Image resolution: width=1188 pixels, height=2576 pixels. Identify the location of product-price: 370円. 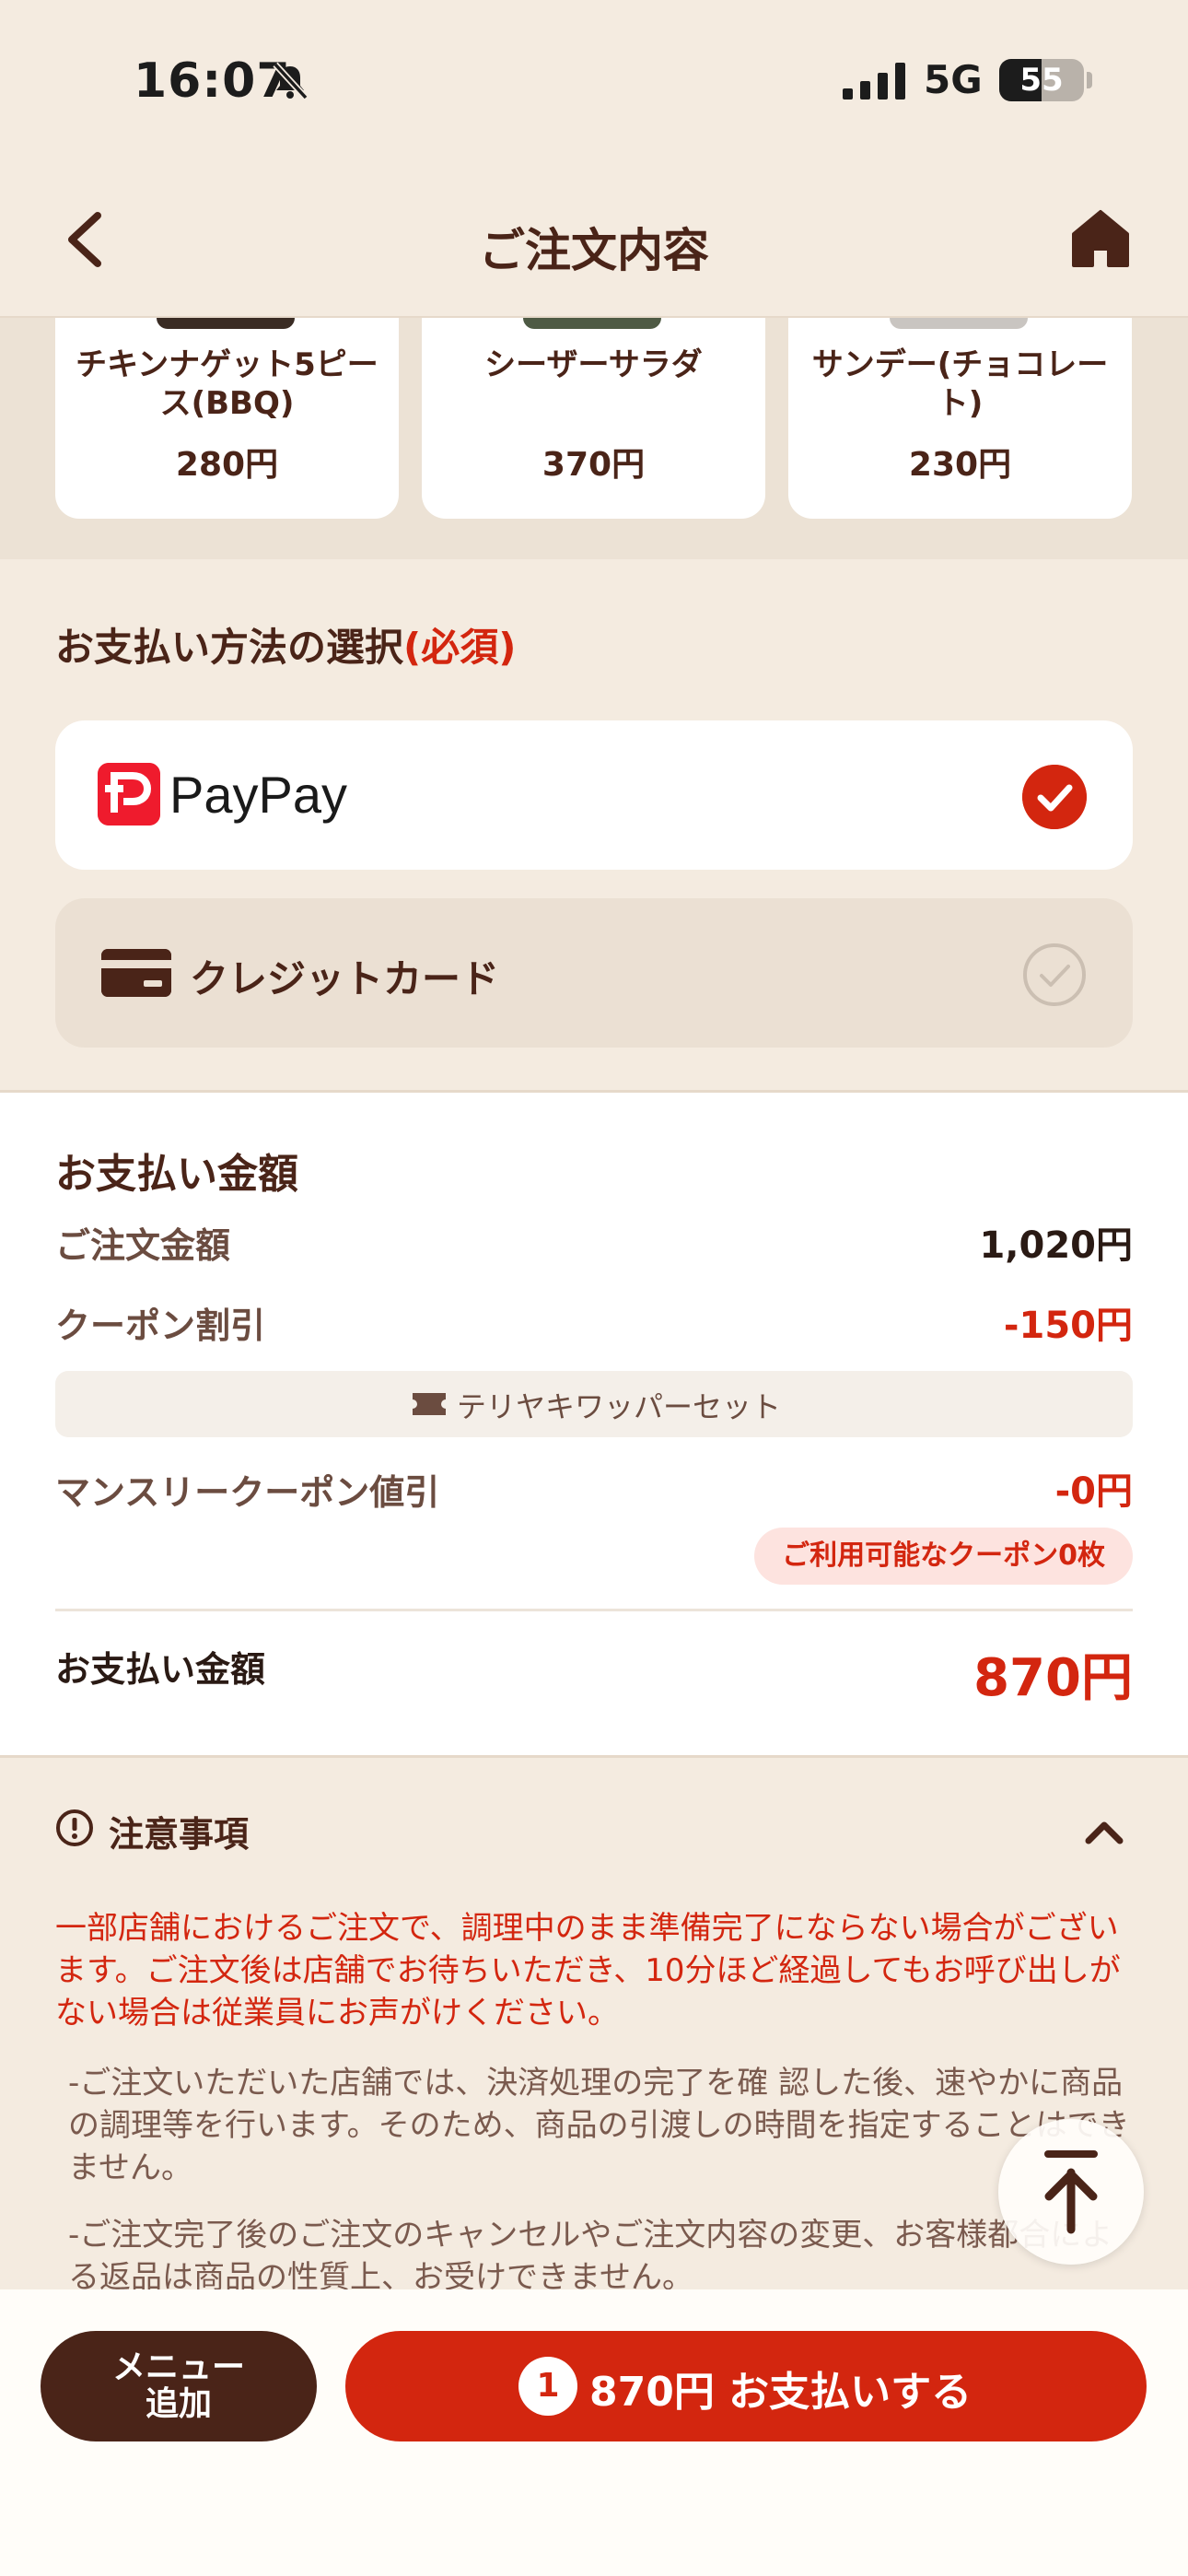
(594, 465).